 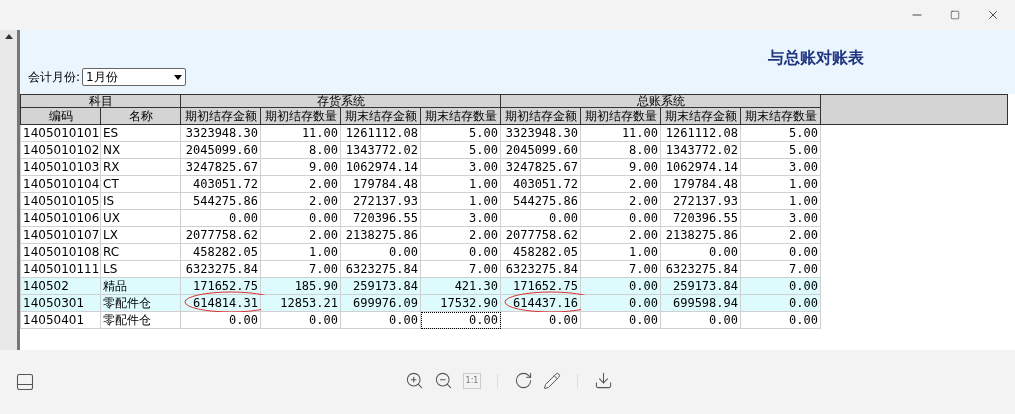 What do you see at coordinates (61, 201) in the screenshot?
I see `table-cell: 1405010105` at bounding box center [61, 201].